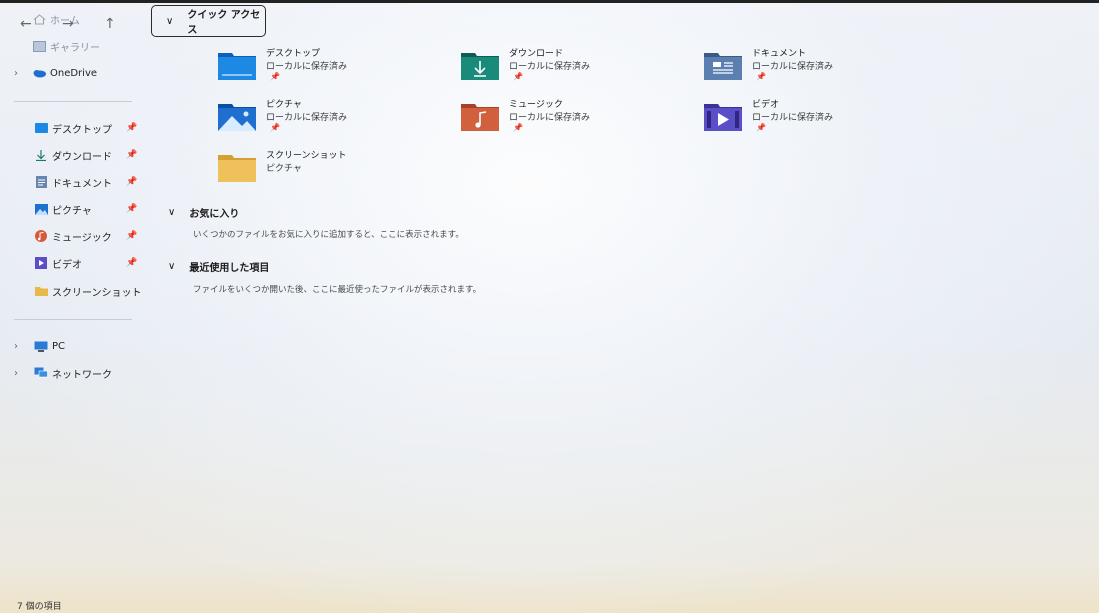  I want to click on forward-arrow-icon: →, so click(68, 24).